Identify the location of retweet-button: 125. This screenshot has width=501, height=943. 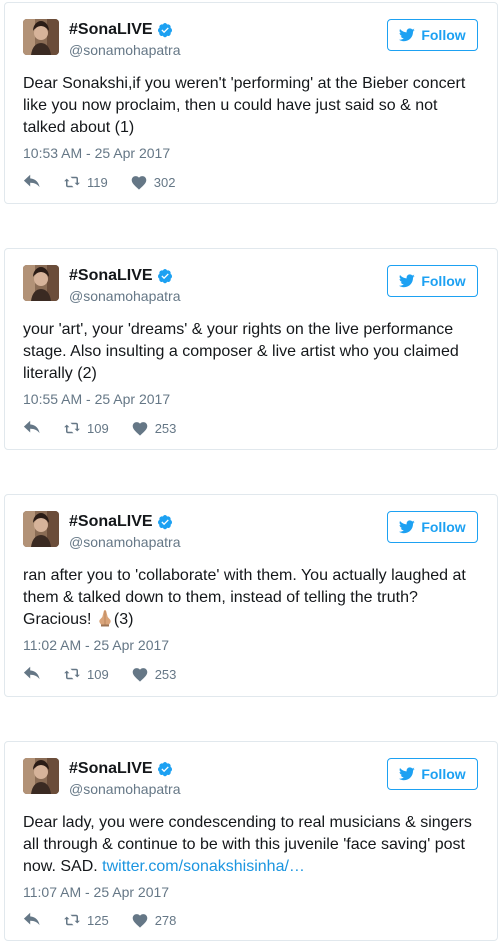
(86, 920).